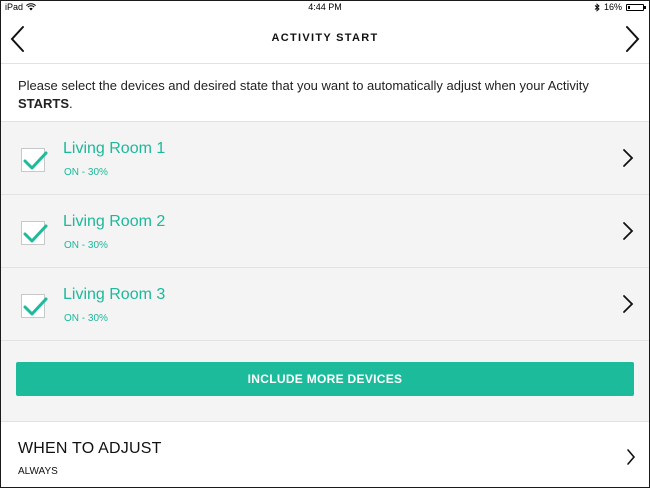 The width and height of the screenshot is (650, 488). What do you see at coordinates (114, 221) in the screenshot?
I see `device-name: Living Room 2` at bounding box center [114, 221].